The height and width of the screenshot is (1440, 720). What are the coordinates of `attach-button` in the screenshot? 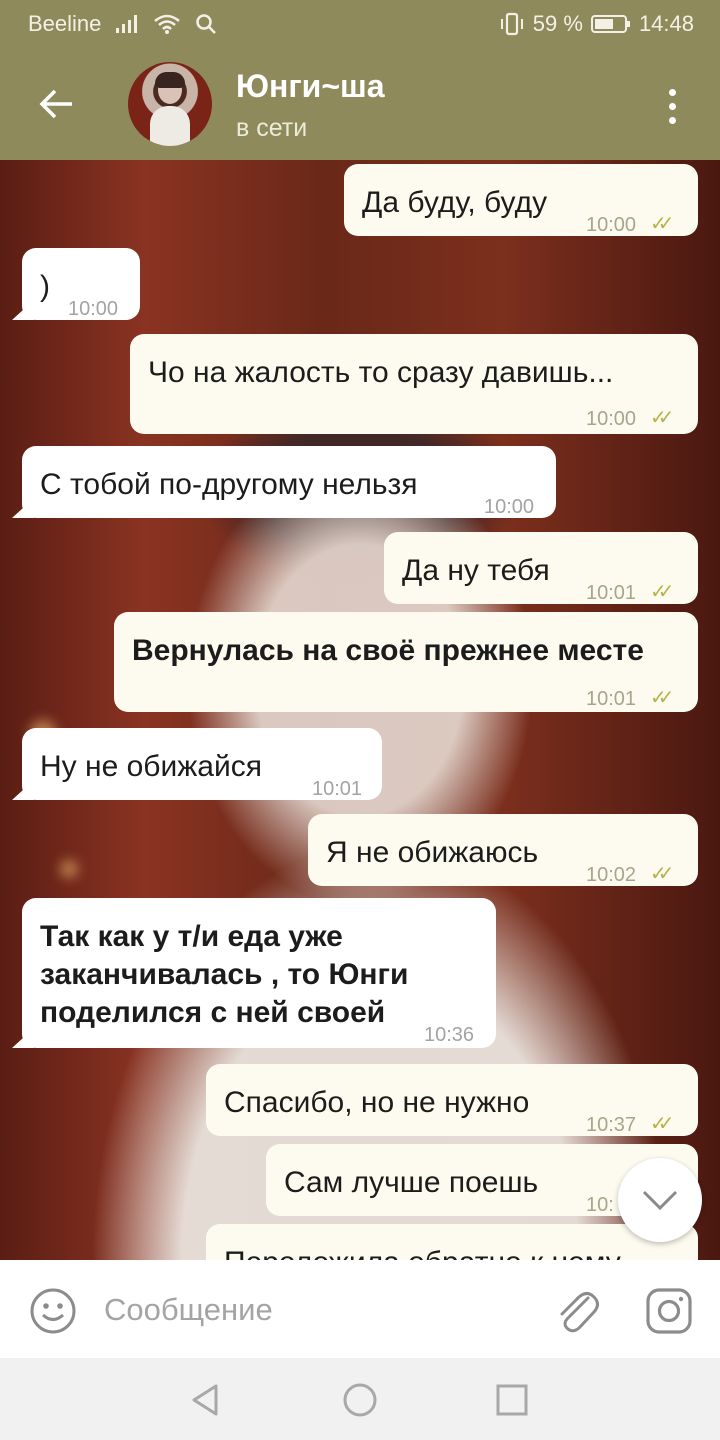 It's located at (577, 1311).